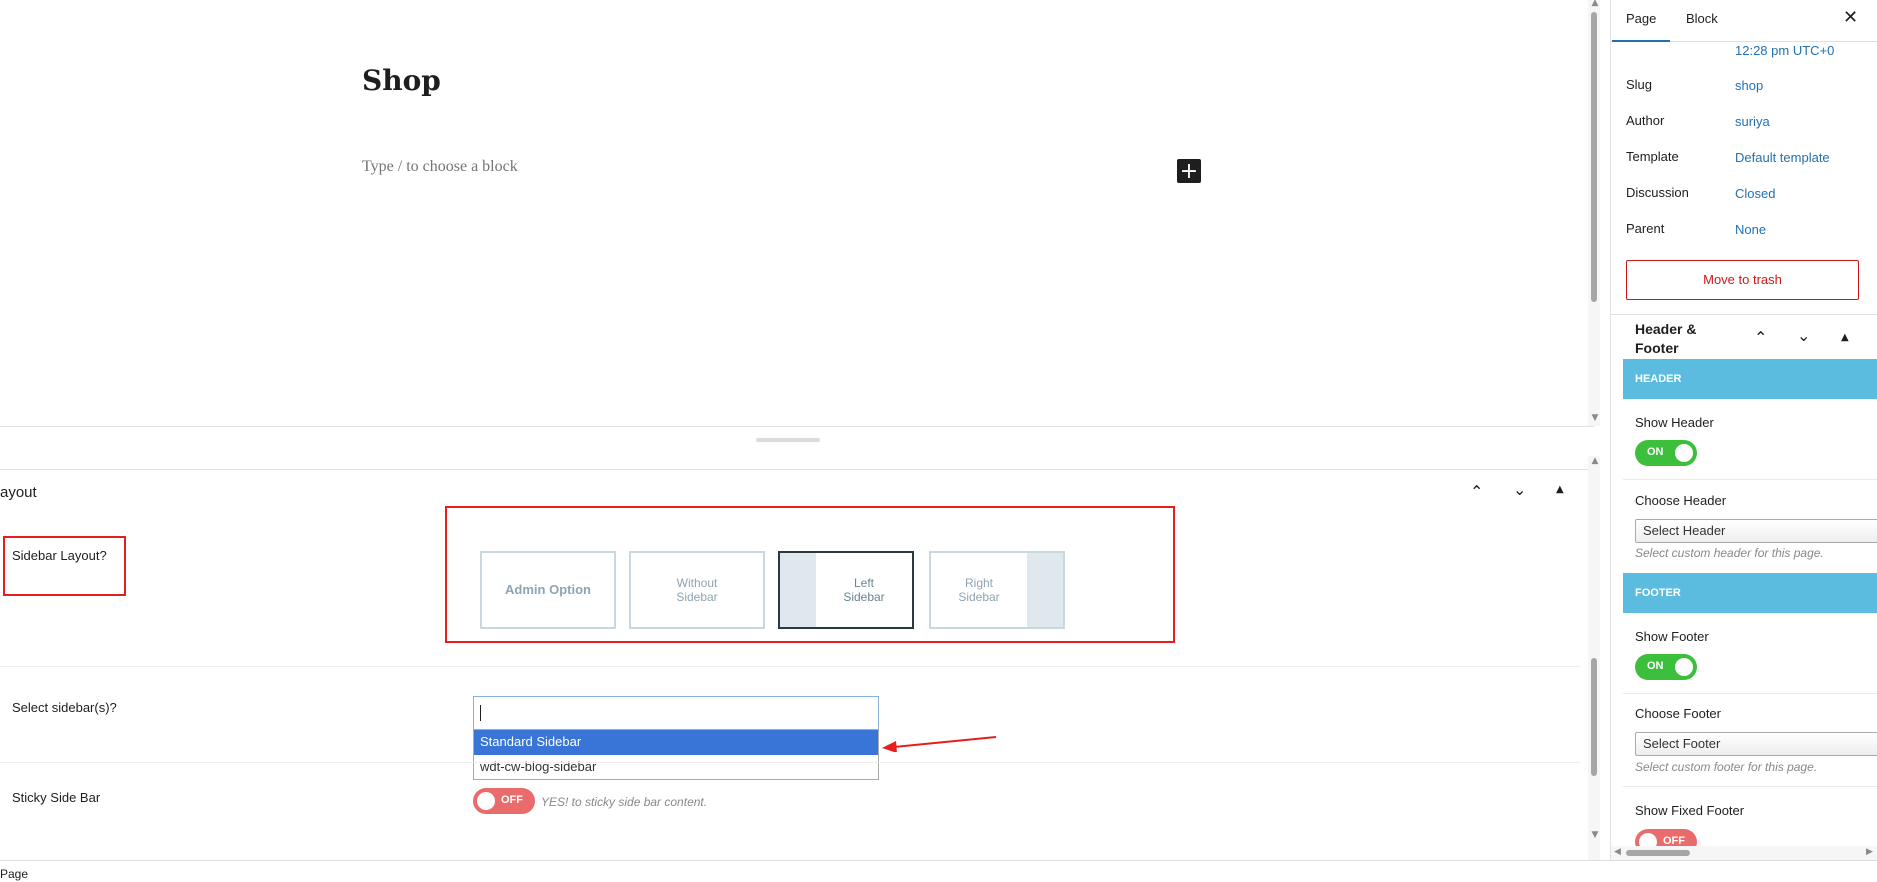 The image size is (1877, 882). What do you see at coordinates (624, 802) in the screenshot?
I see `sticky-sidebar-hint: YES! to sticky side bar content.` at bounding box center [624, 802].